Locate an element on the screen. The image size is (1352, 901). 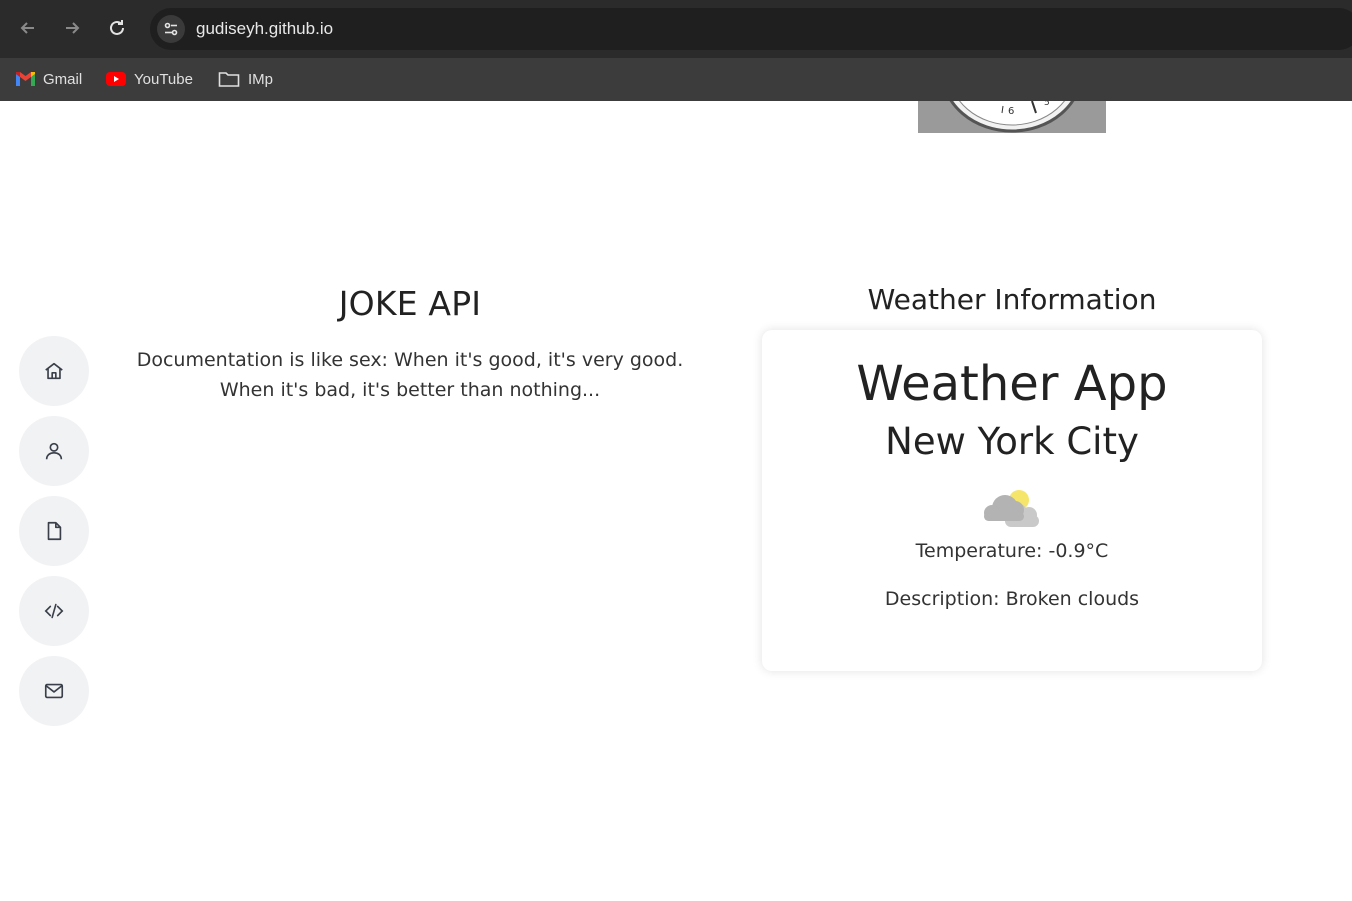
nav-resume-button is located at coordinates (54, 531).